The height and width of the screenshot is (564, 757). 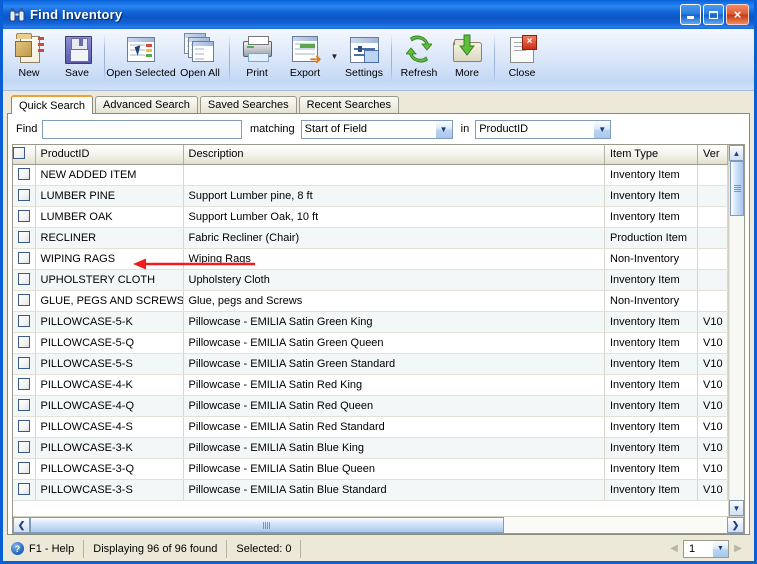 What do you see at coordinates (735, 525) in the screenshot?
I see `scroll-right-button: ❯` at bounding box center [735, 525].